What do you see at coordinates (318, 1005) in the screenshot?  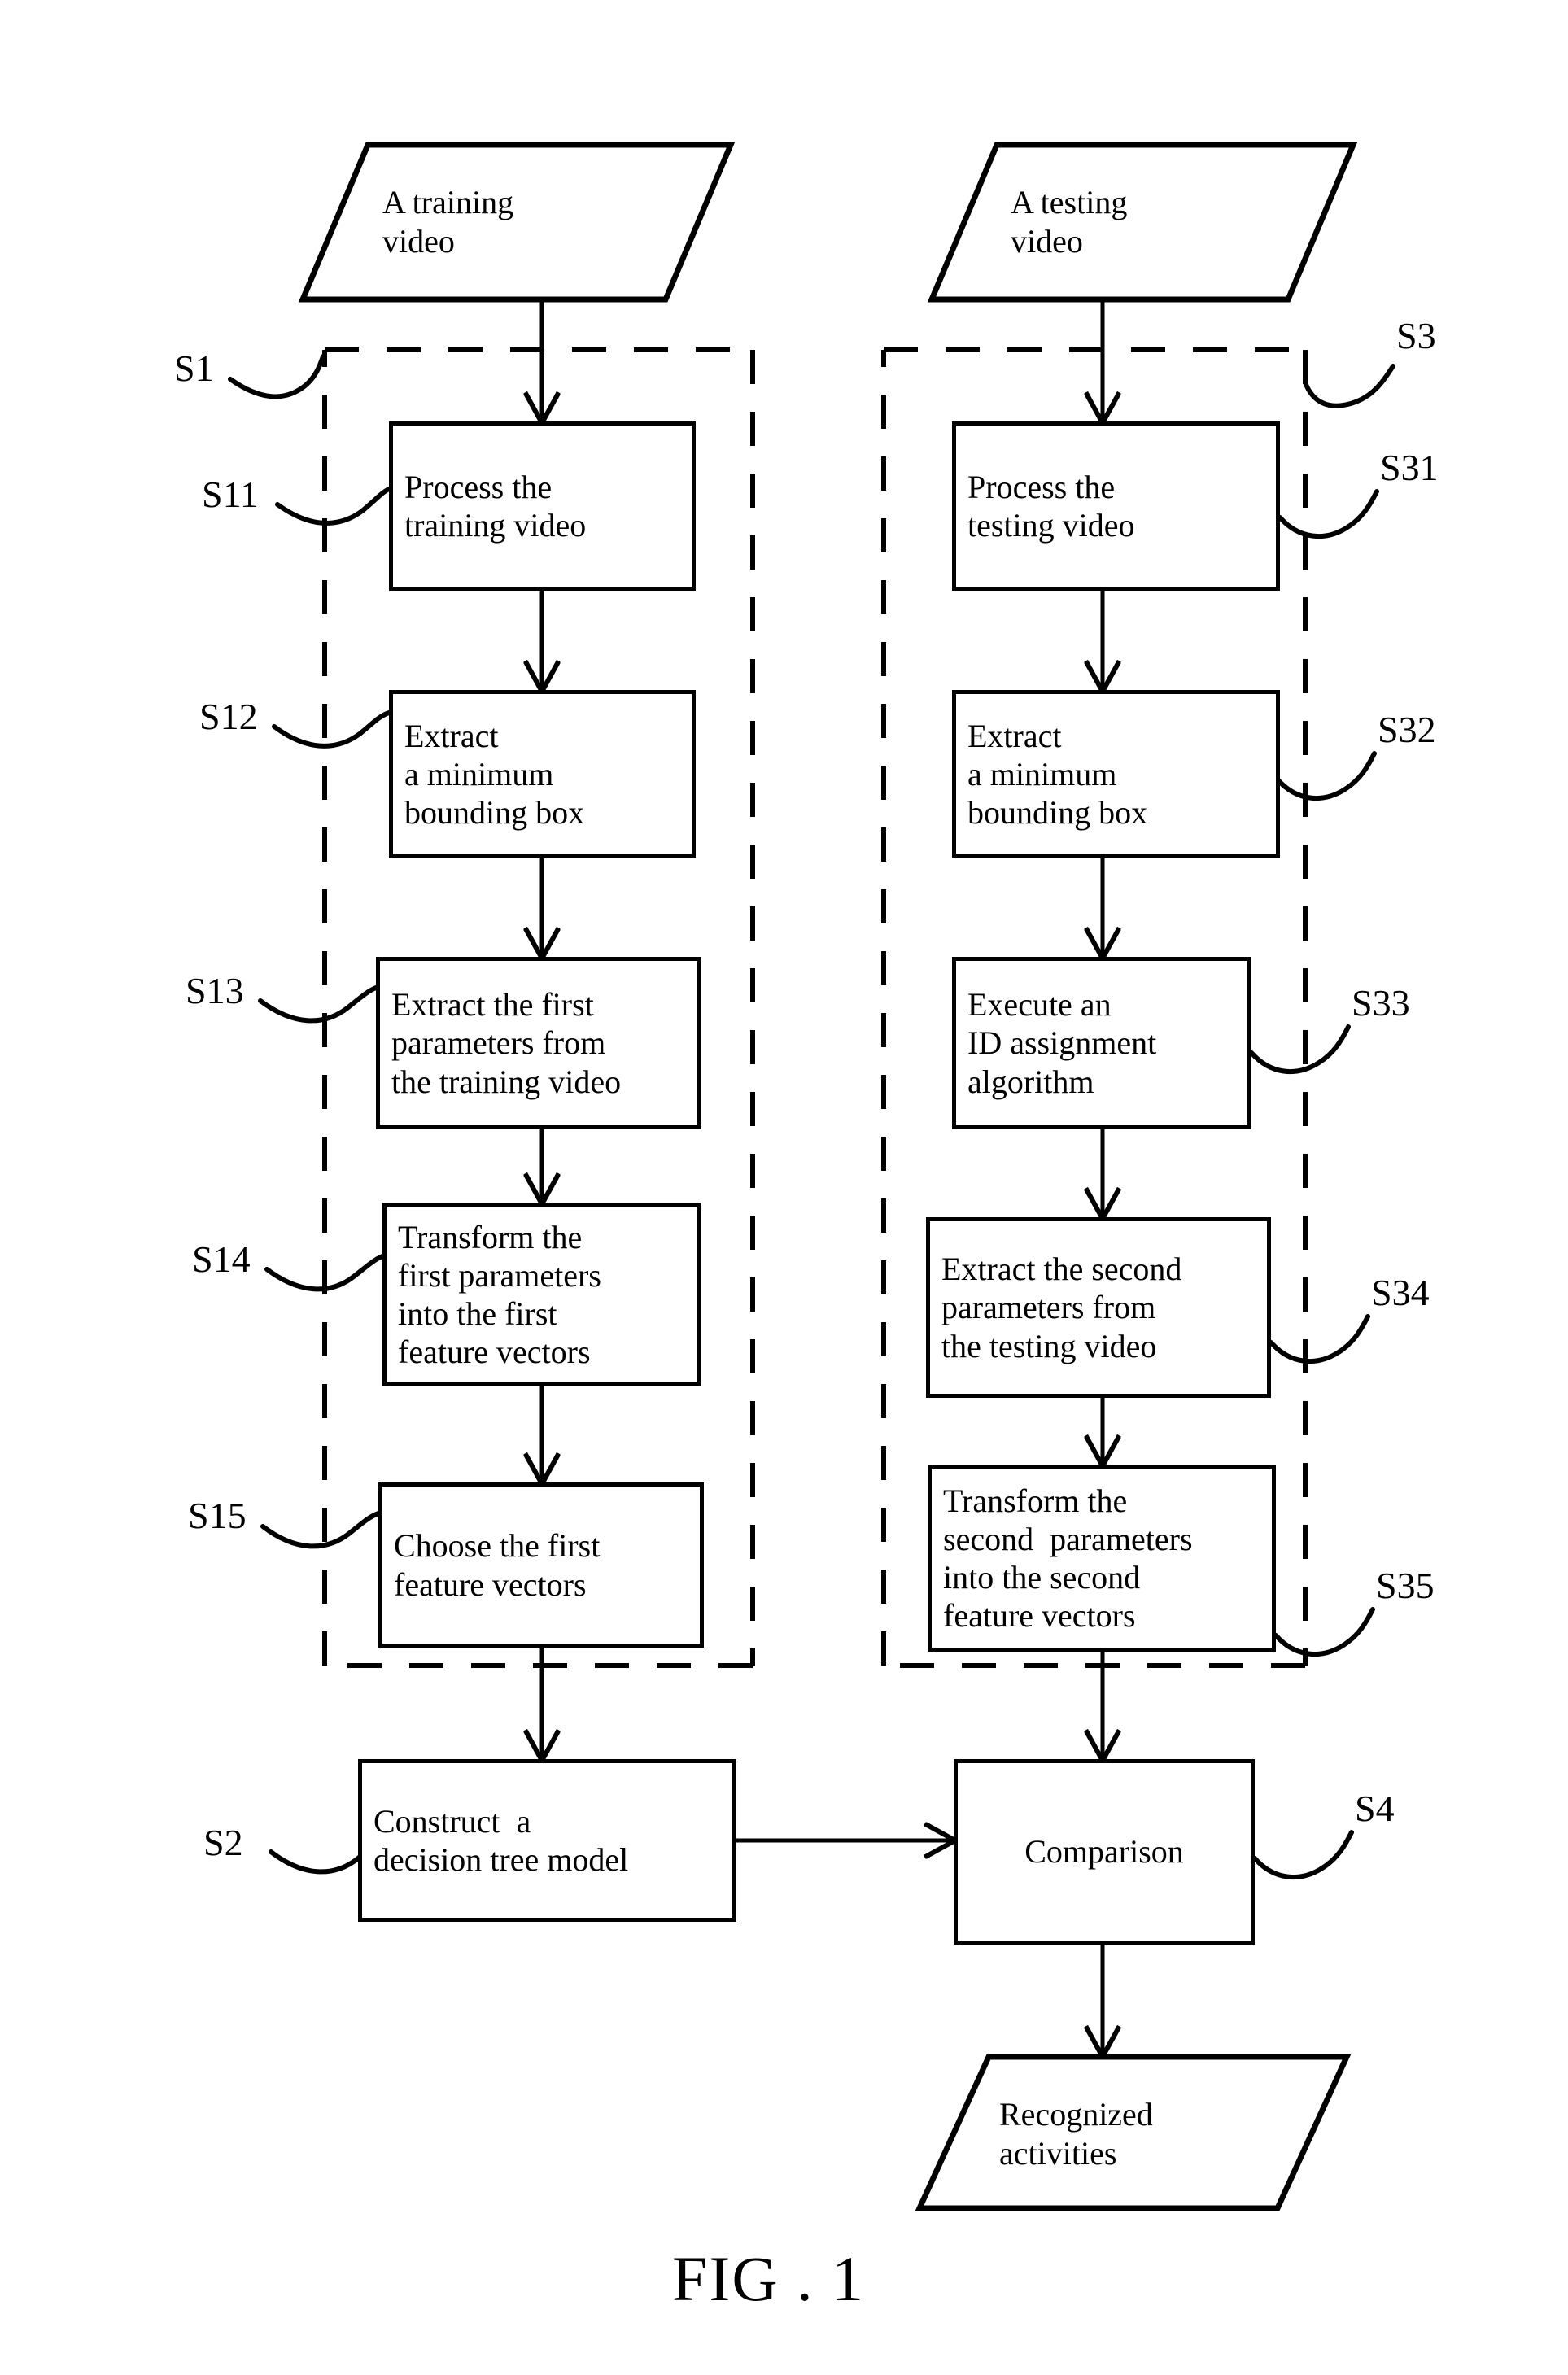 I see `leader-s13` at bounding box center [318, 1005].